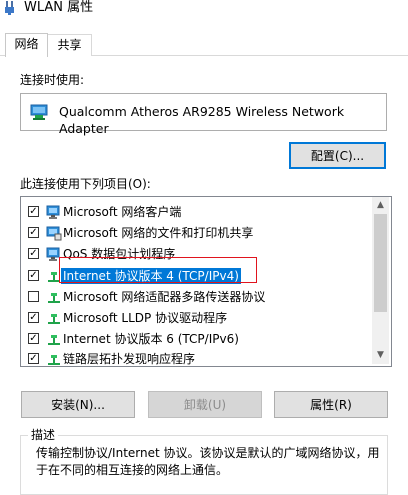 The height and width of the screenshot is (495, 408). What do you see at coordinates (164, 297) in the screenshot?
I see `item-label: Microsoft 网络适配器多路传送器协议` at bounding box center [164, 297].